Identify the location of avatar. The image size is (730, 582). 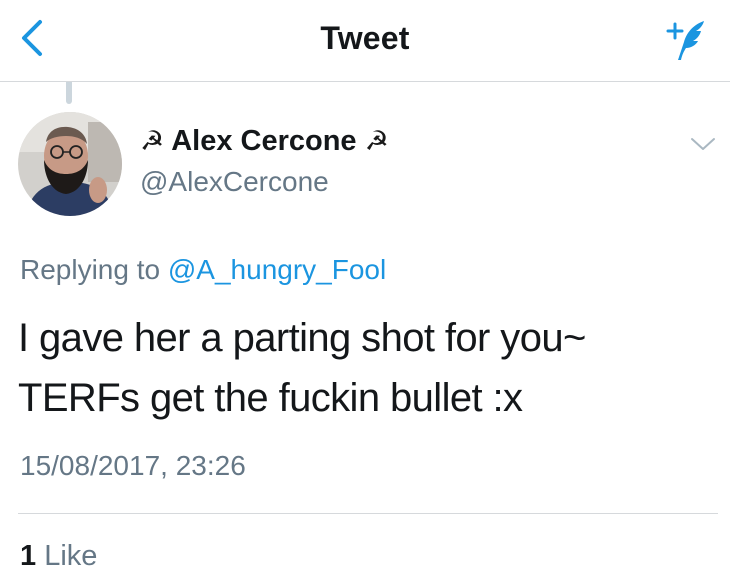
(70, 164).